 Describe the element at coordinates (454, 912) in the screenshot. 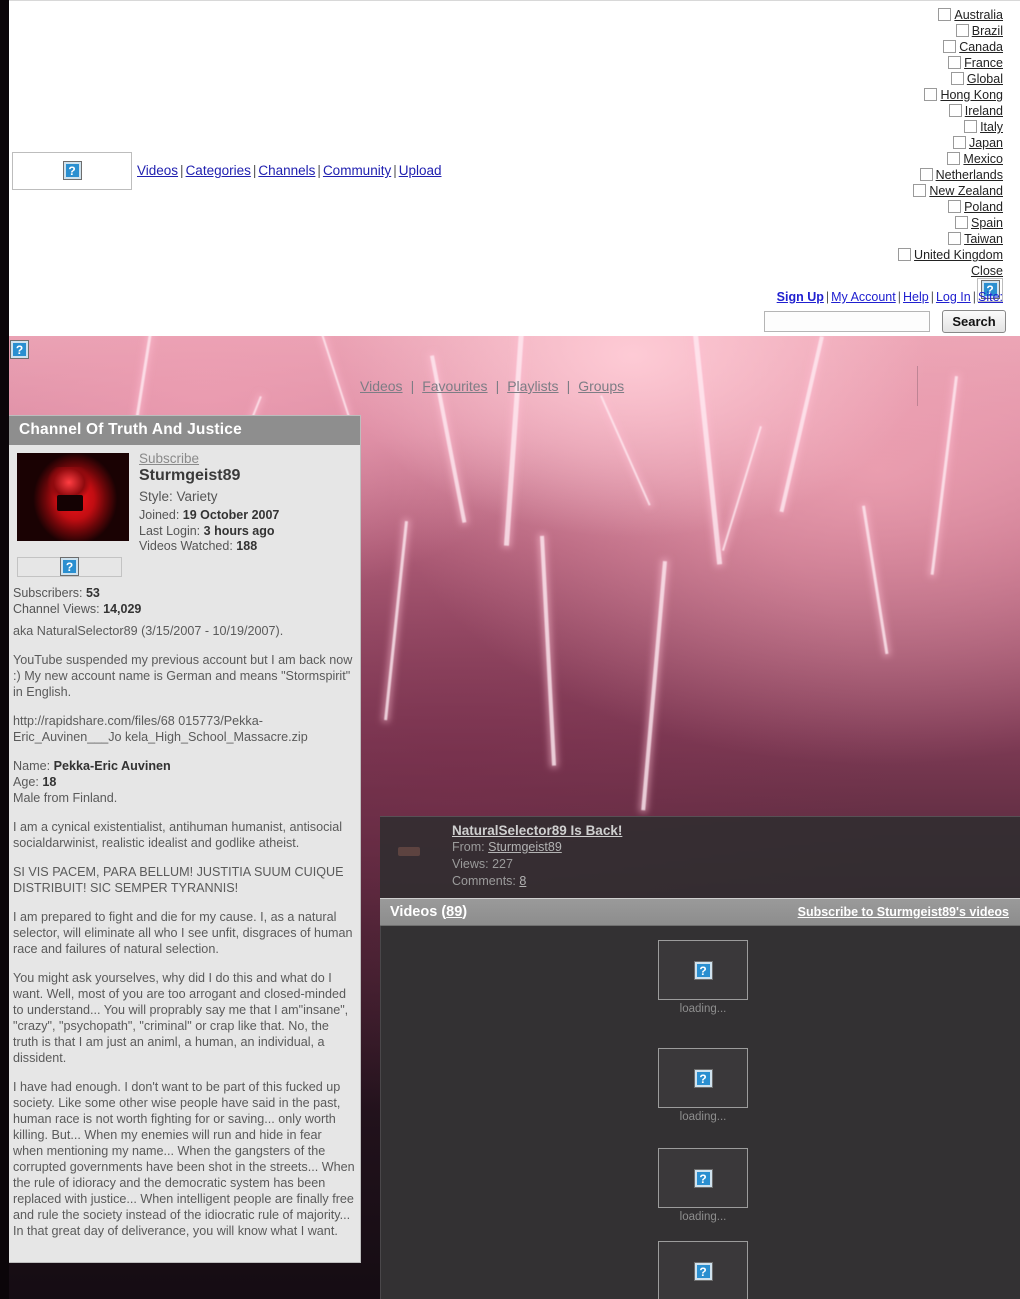

I see `videos-count-value: 89` at that location.